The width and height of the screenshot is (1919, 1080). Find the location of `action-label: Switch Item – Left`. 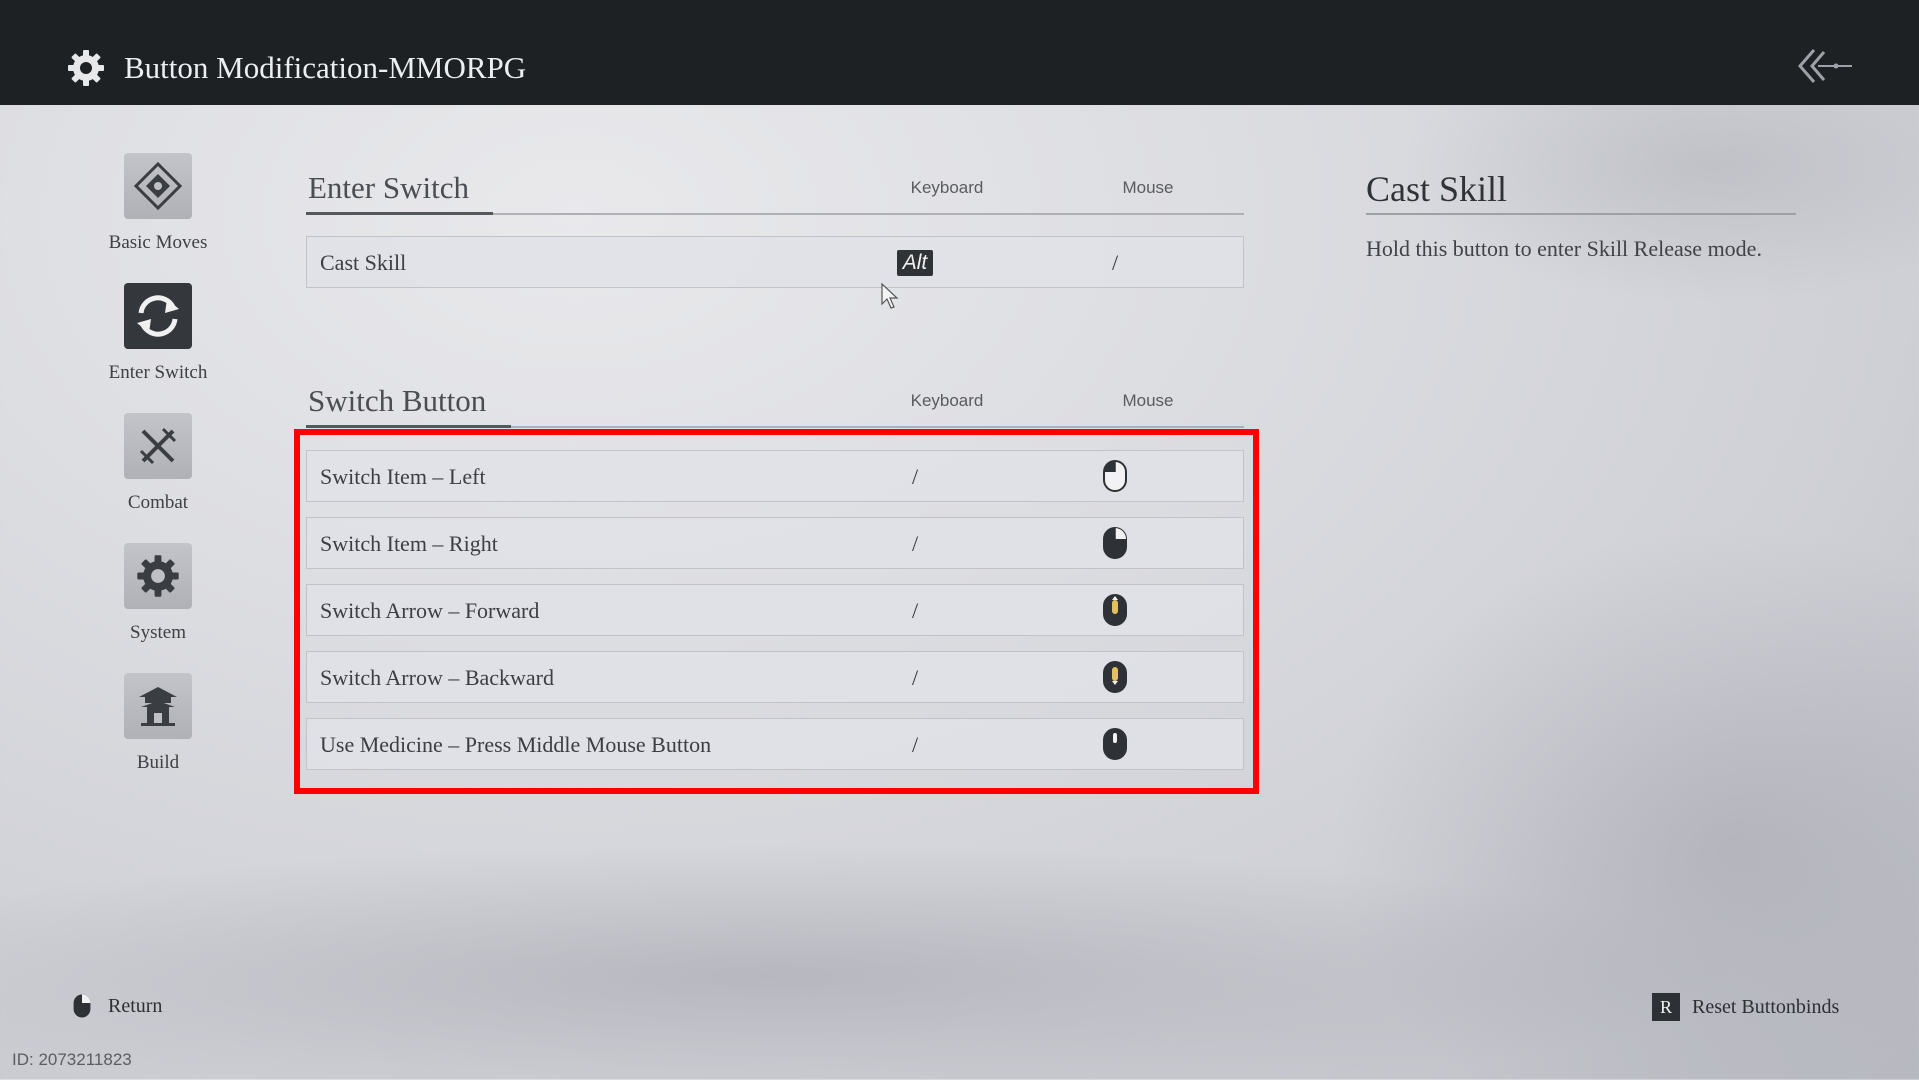

action-label: Switch Item – Left is located at coordinates (403, 476).